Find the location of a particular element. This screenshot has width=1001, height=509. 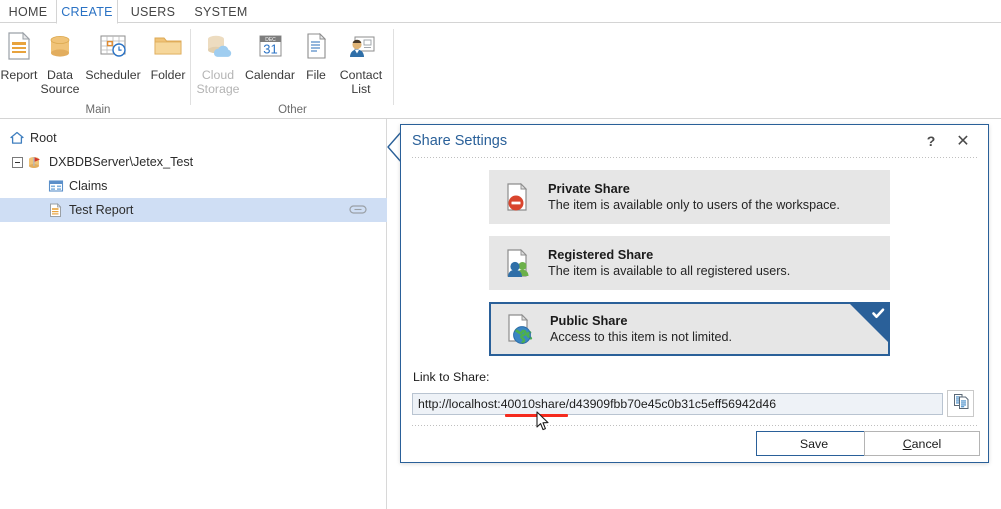

data-source-icon is located at coordinates (60, 46).